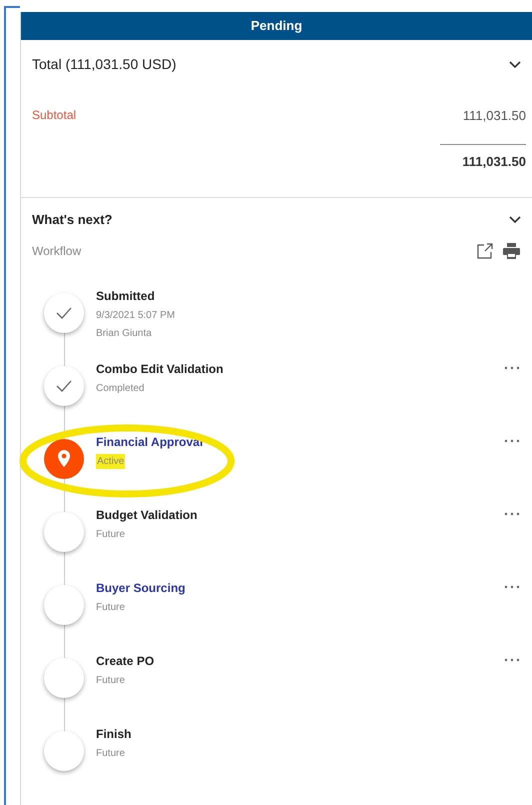 The height and width of the screenshot is (805, 532). I want to click on step-title: Submitted, so click(125, 296).